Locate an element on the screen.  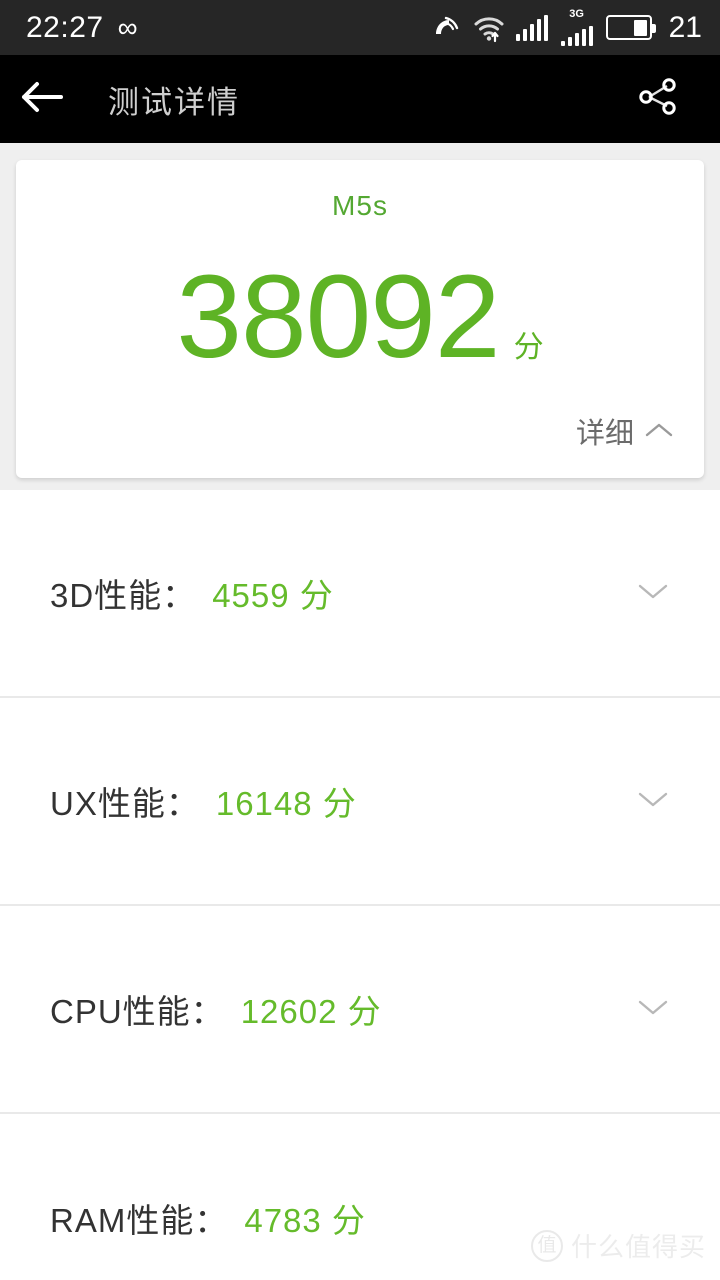
status-bar-right: 3G 21 is located at coordinates (576, 27).